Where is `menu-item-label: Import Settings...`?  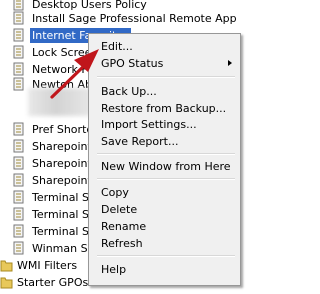
menu-item-label: Import Settings... is located at coordinates (149, 124).